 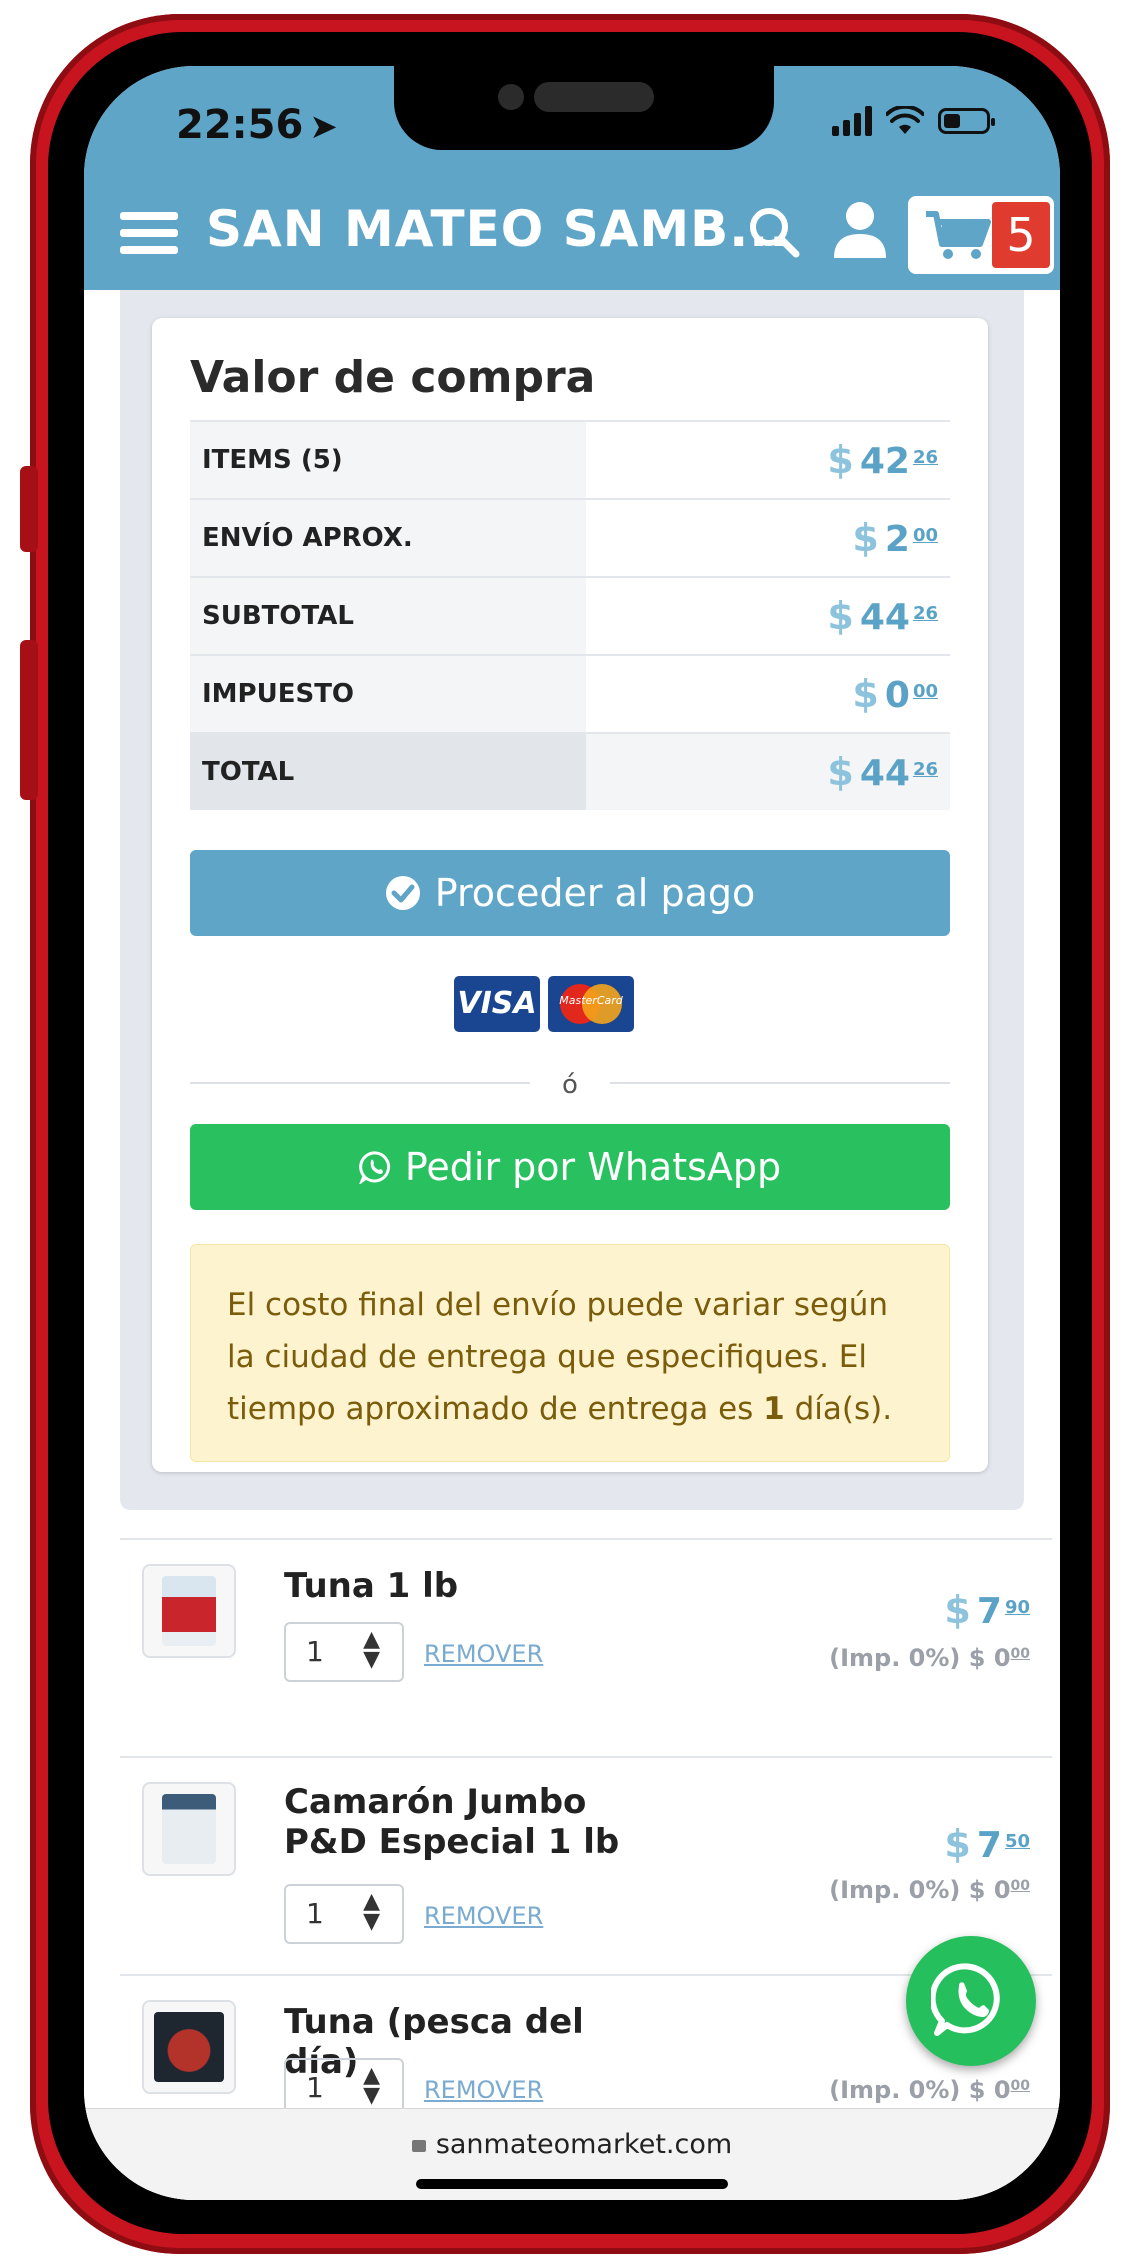 I want to click on navbar: SAN MATEO SAMB... 5, so click(x=572, y=231).